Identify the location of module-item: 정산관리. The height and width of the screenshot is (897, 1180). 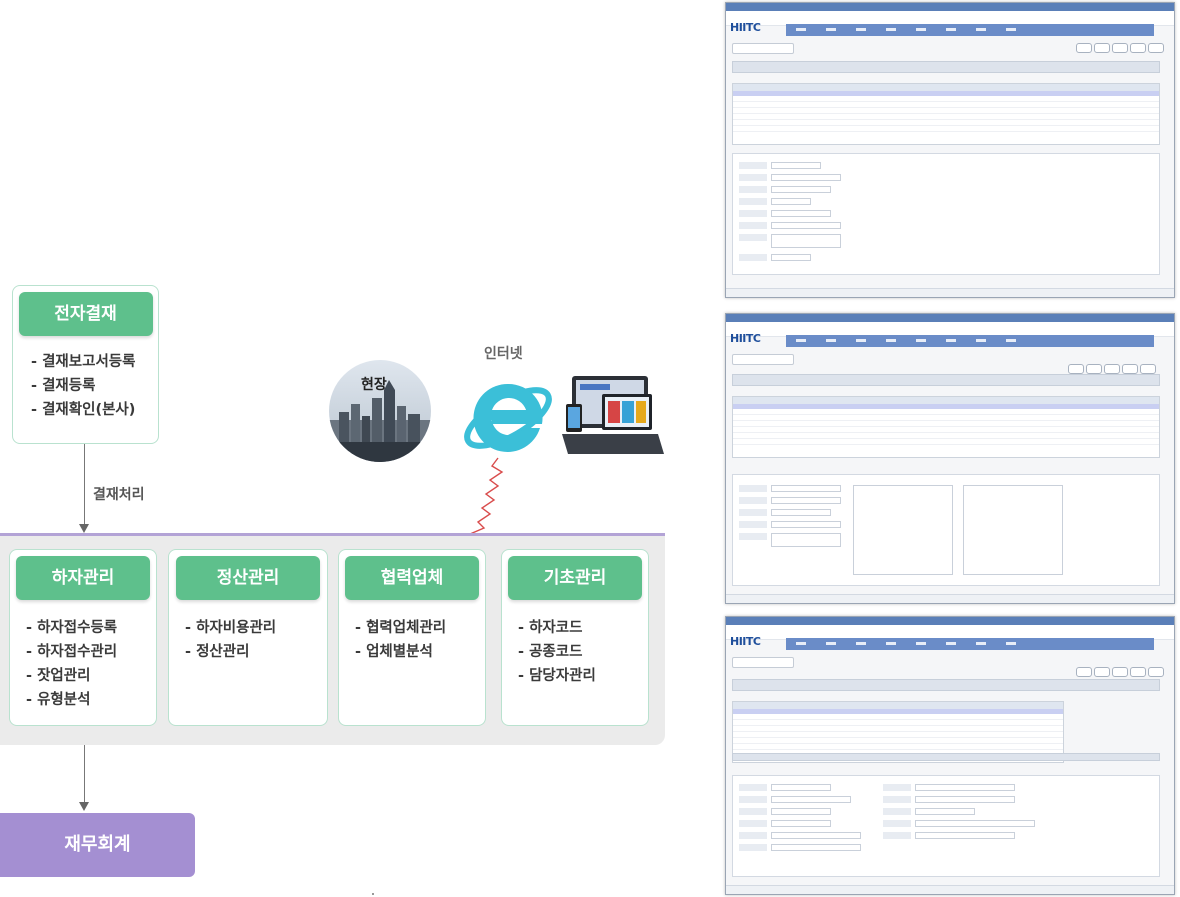
(256, 652).